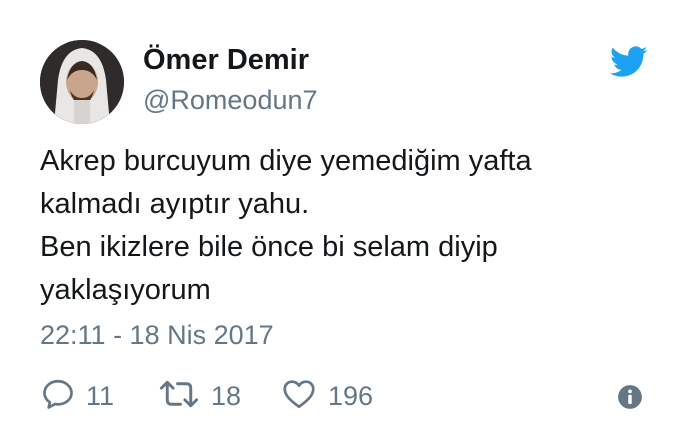  I want to click on reply-icon, so click(58, 396).